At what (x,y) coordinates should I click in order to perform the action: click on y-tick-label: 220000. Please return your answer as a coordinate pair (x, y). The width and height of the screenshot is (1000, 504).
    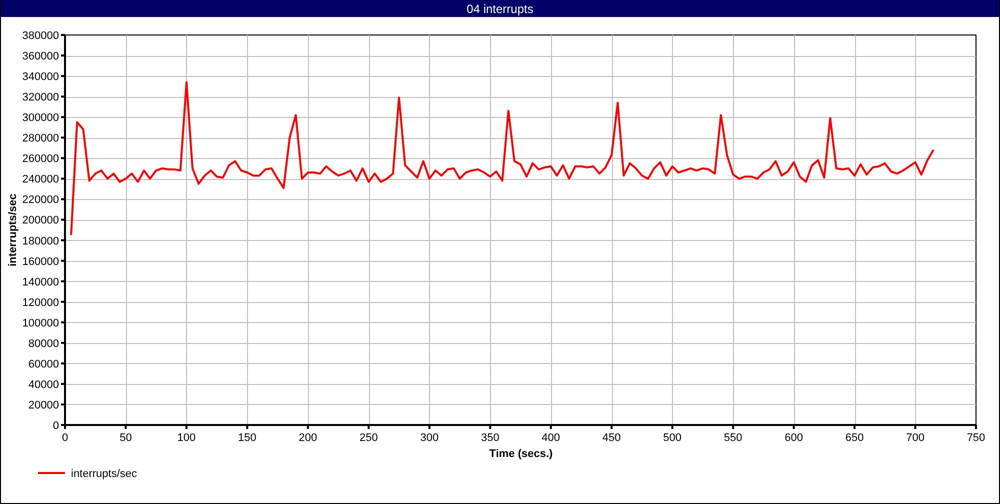
    Looking at the image, I should click on (40, 200).